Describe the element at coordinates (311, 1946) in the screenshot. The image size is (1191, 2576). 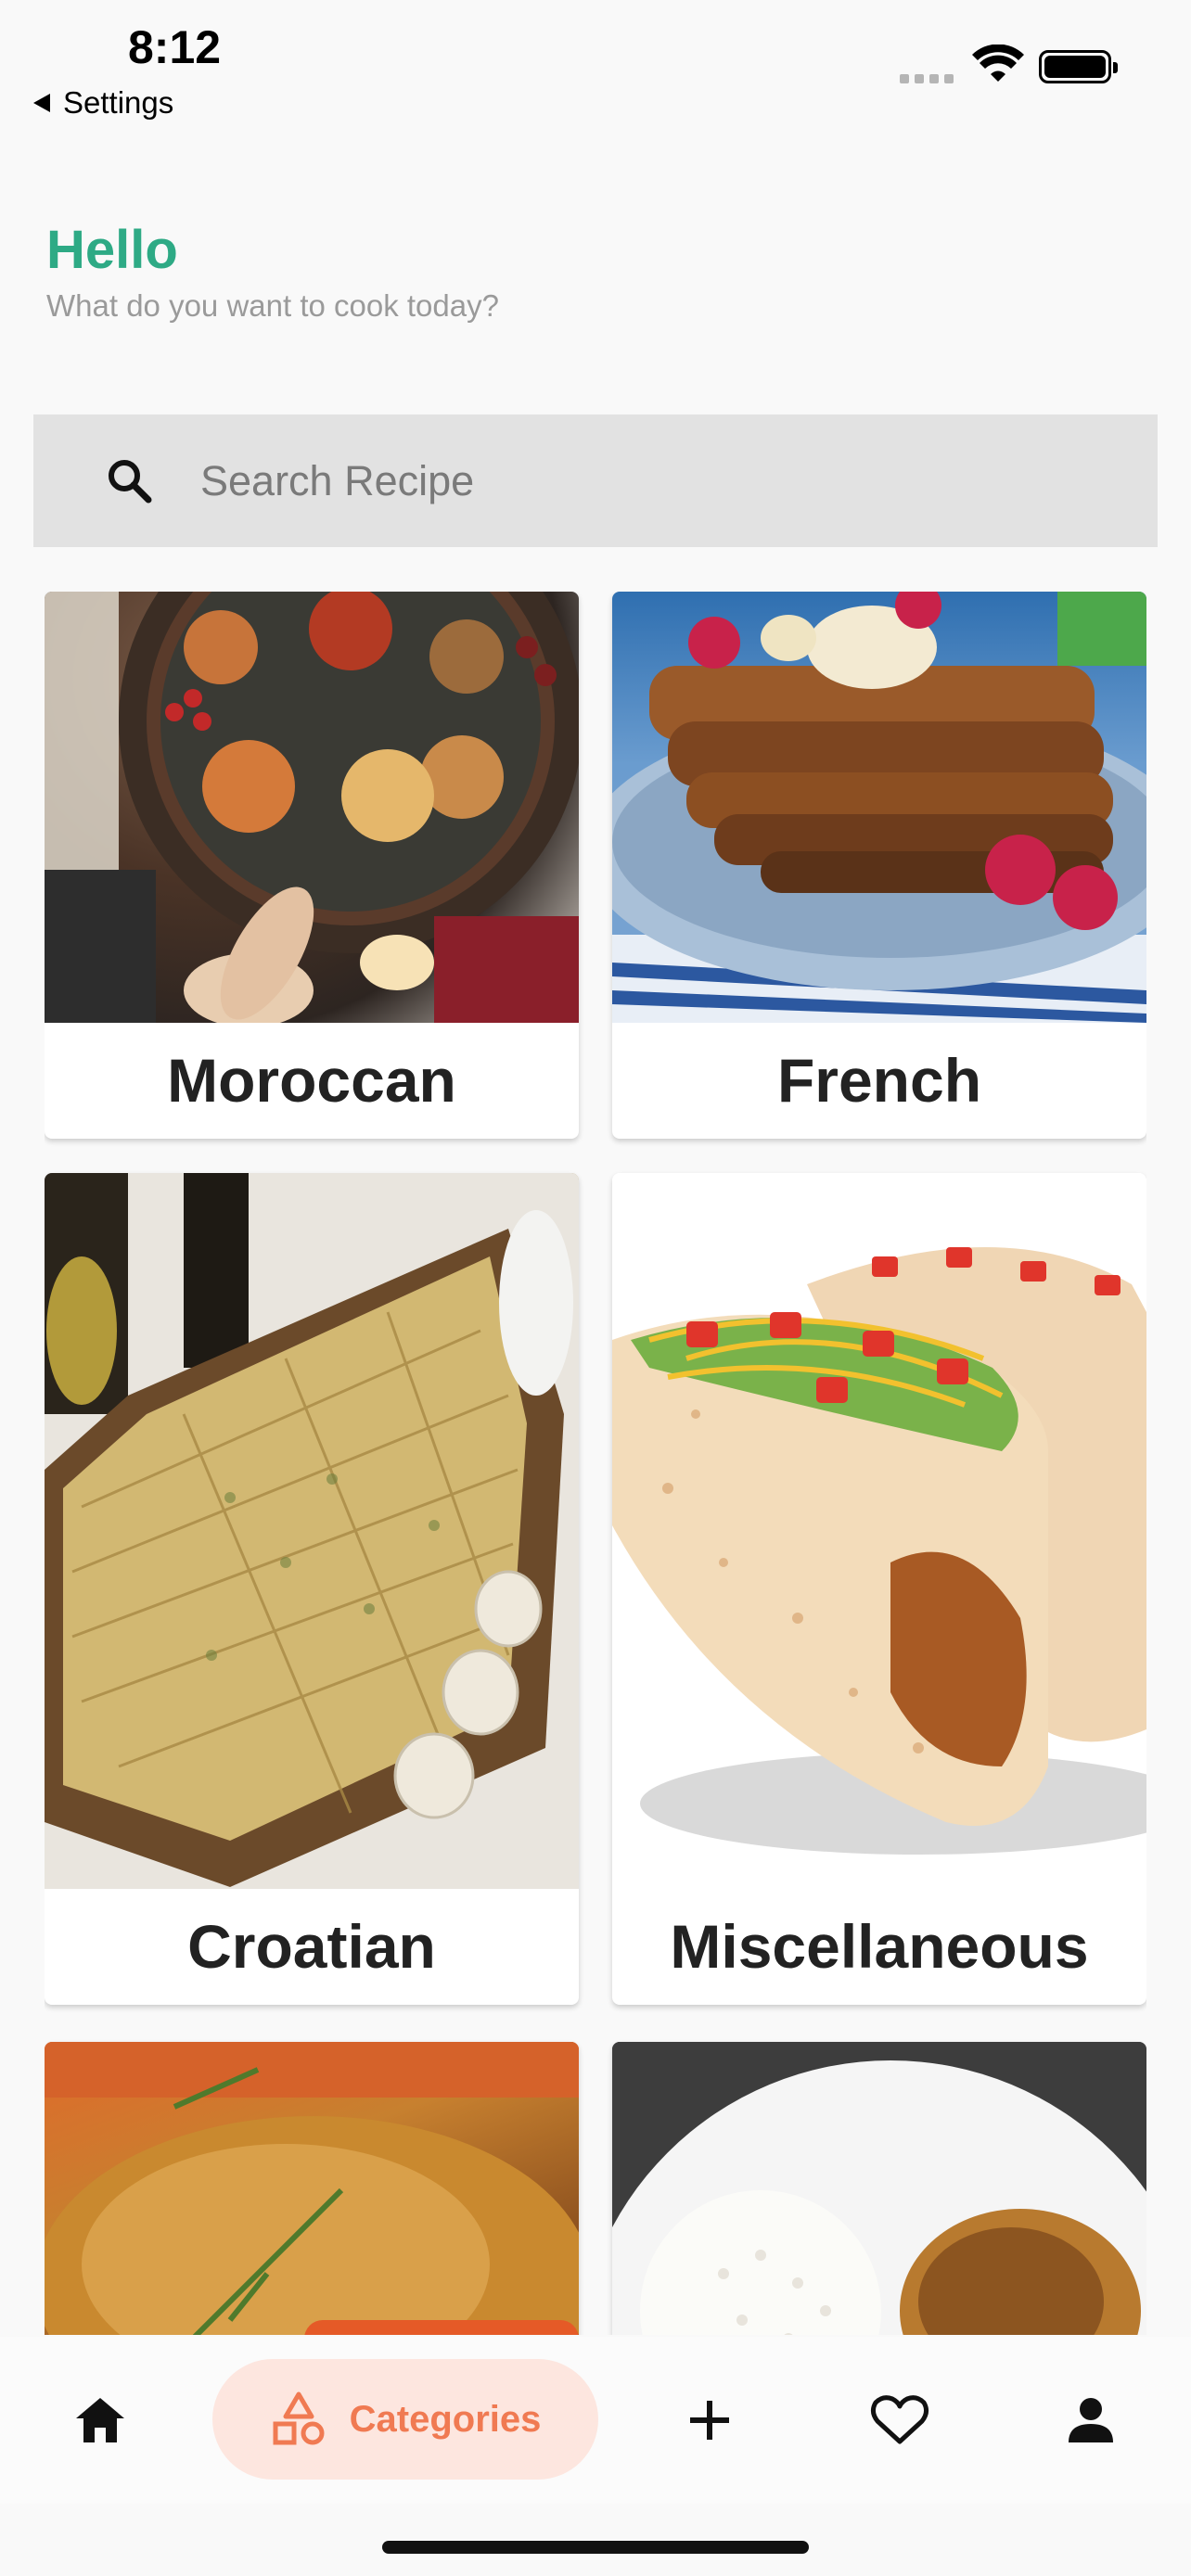
I see `category-label-croatian: Croatian` at that location.